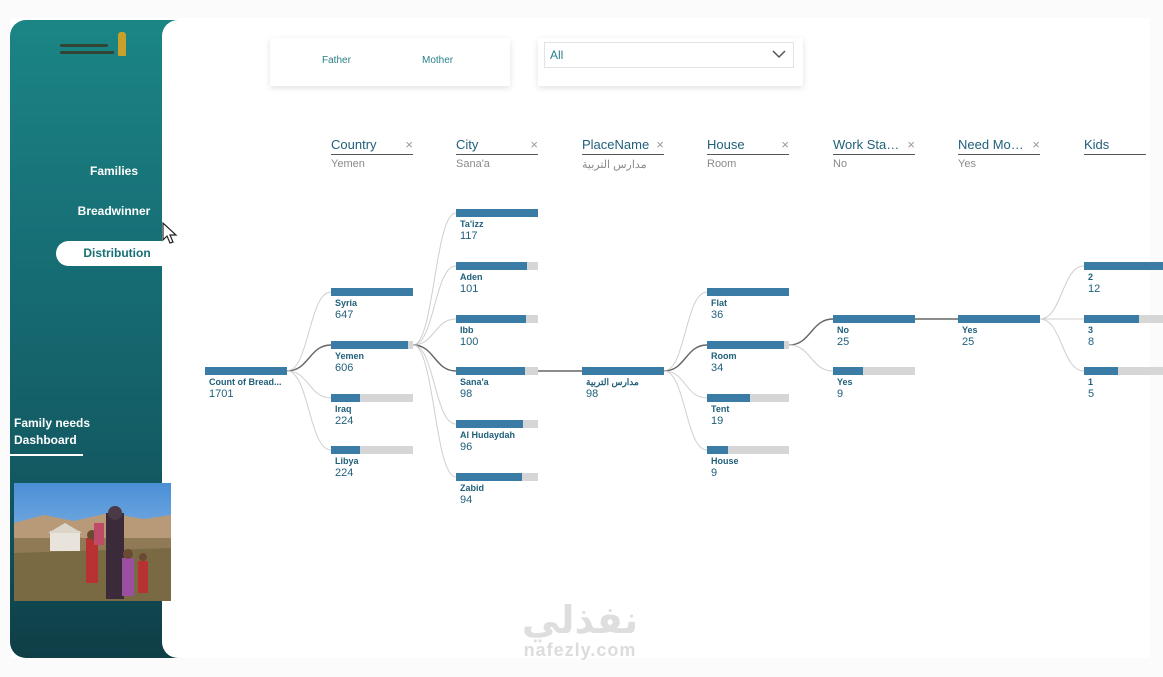 The height and width of the screenshot is (677, 1163). What do you see at coordinates (488, 435) in the screenshot?
I see `node-label: Al Hudaydah` at bounding box center [488, 435].